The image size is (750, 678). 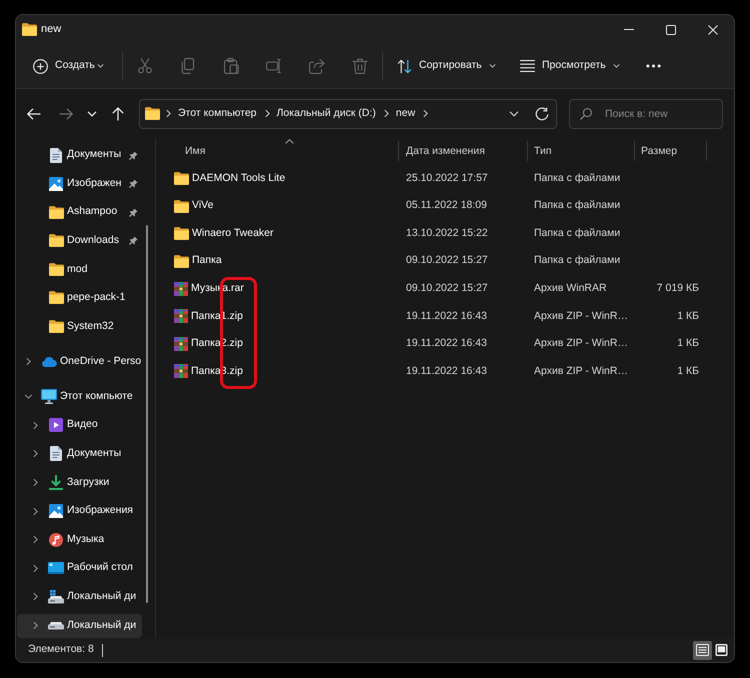 I want to click on download-icon, so click(x=56, y=482).